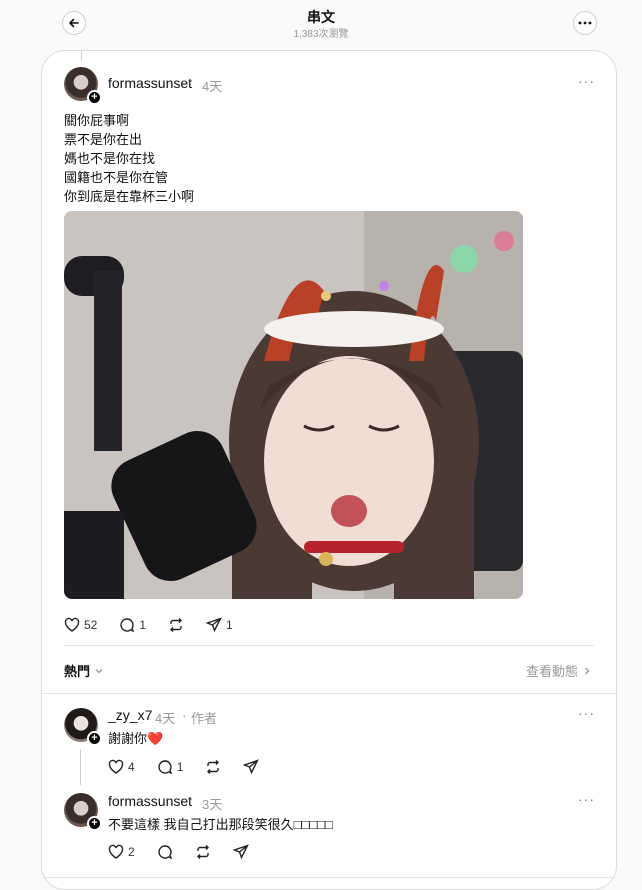 This screenshot has width=642, height=890. Describe the element at coordinates (131, 852) in the screenshot. I see `like-count: 2` at that location.